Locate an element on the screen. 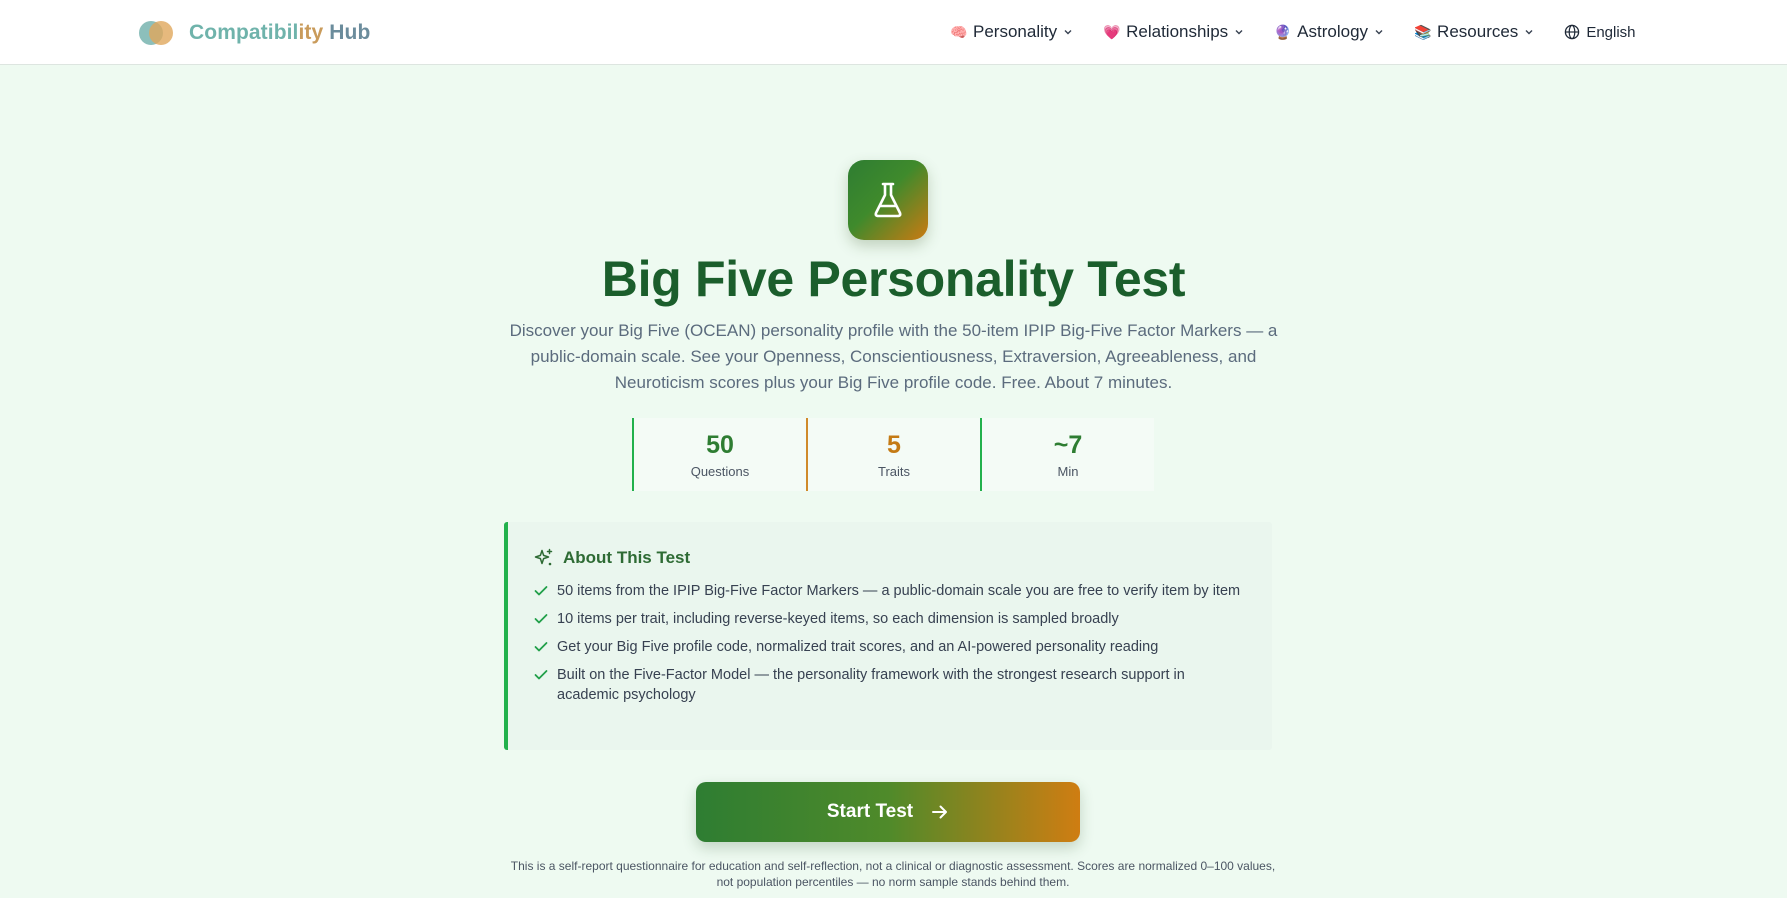  language-selector: English is located at coordinates (1600, 32).